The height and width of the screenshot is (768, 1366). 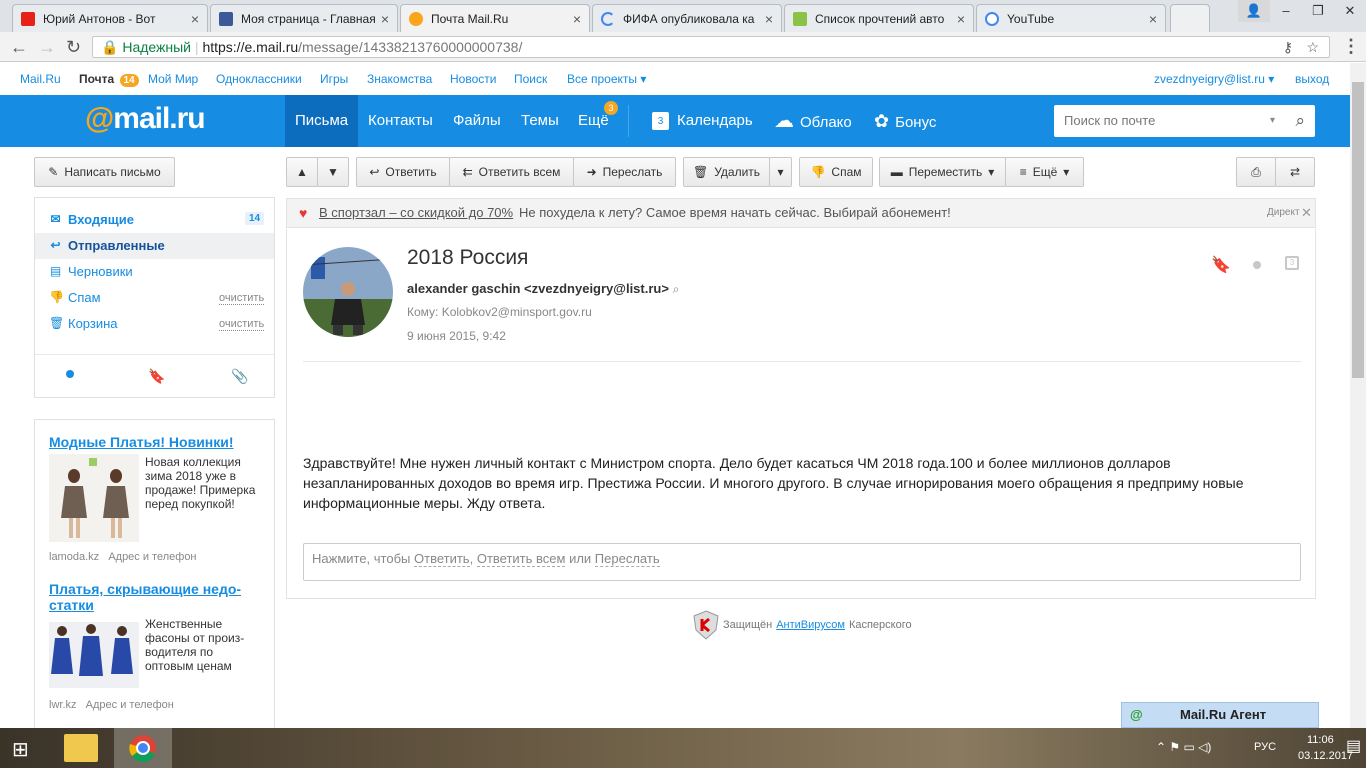 What do you see at coordinates (1306, 213) in the screenshot?
I see `close-icon: ✕` at bounding box center [1306, 213].